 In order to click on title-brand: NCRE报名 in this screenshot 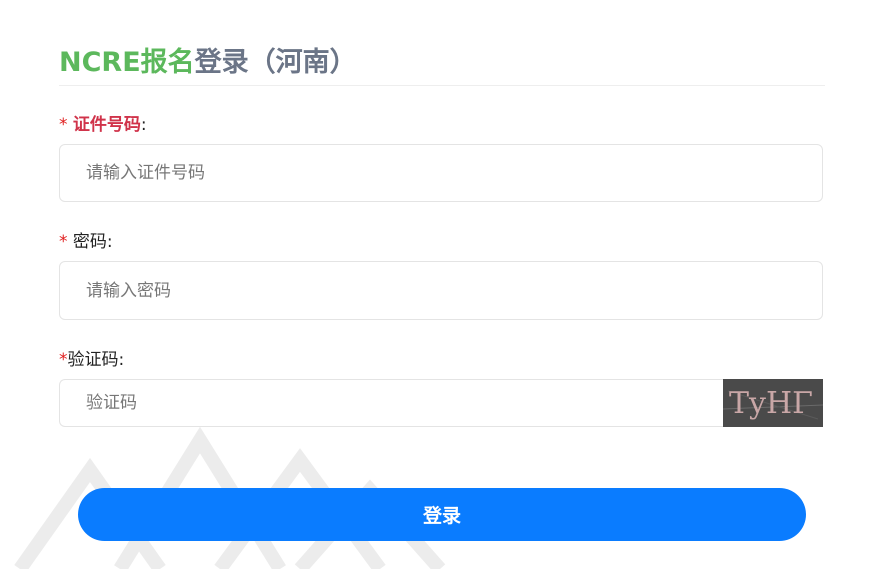, I will do `click(127, 62)`.